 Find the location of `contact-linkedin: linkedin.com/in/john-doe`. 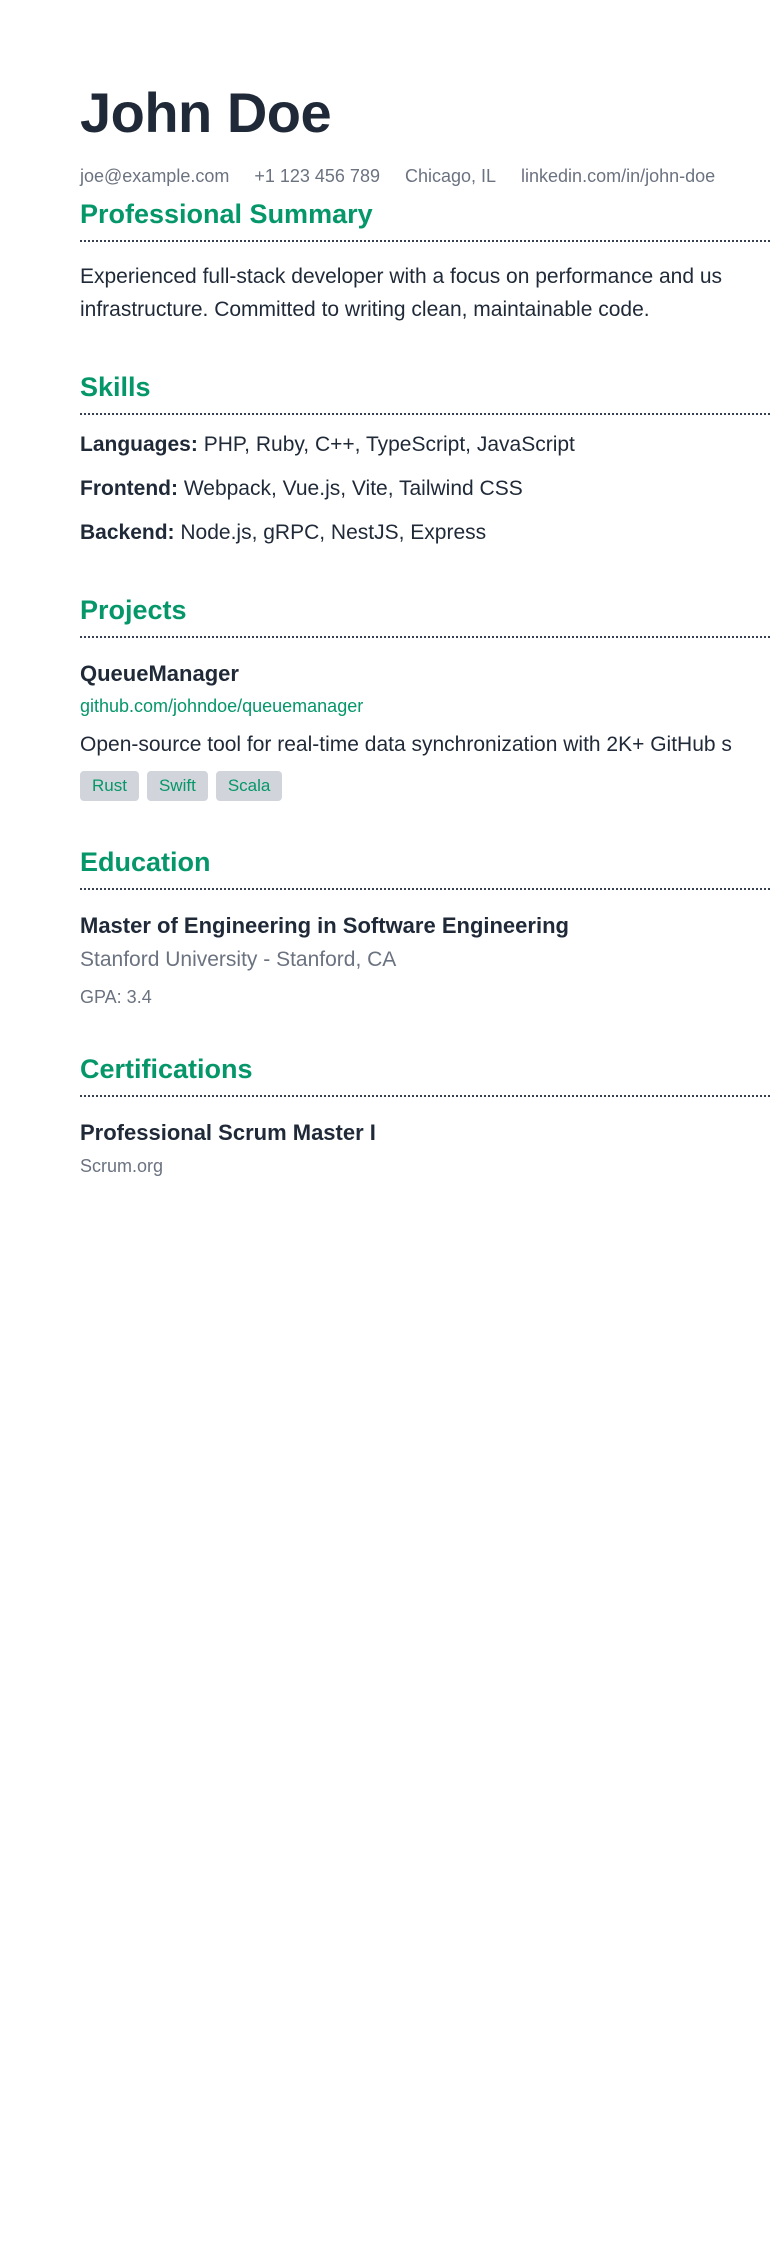

contact-linkedin: linkedin.com/in/john-doe is located at coordinates (618, 176).